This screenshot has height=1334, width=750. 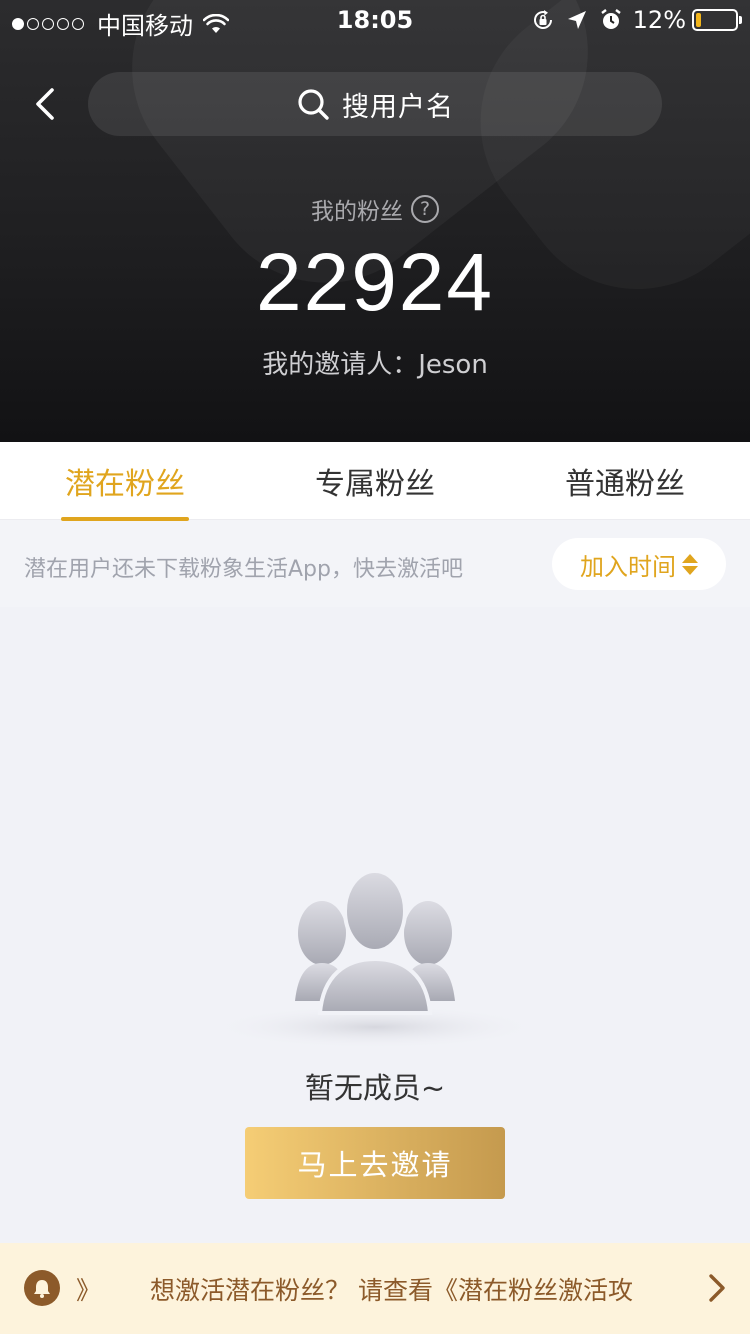 What do you see at coordinates (717, 20) in the screenshot?
I see `battery-icon` at bounding box center [717, 20].